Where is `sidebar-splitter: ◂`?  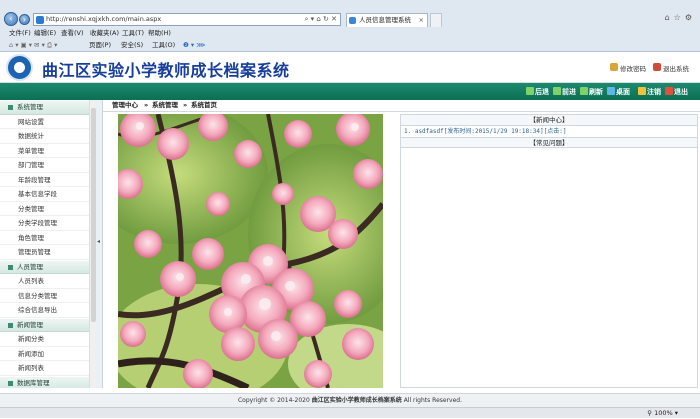 sidebar-splitter: ◂ is located at coordinates (99, 244).